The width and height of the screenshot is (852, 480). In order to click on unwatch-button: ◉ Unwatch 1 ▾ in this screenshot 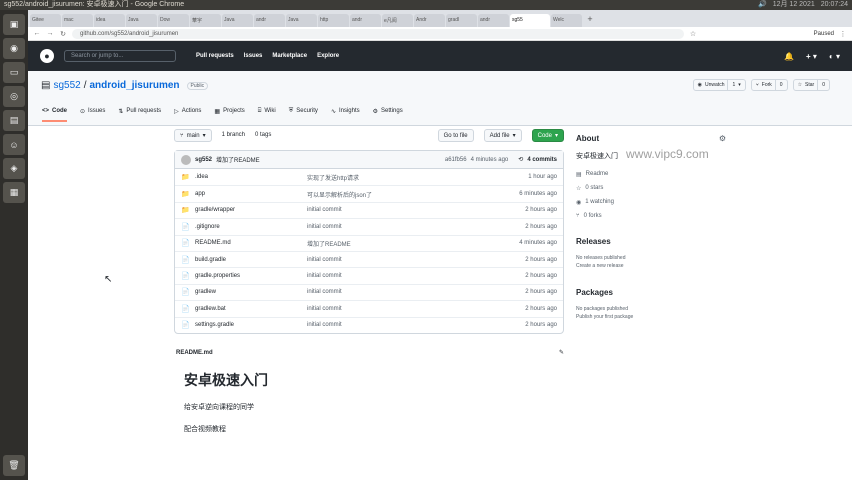, I will do `click(719, 85)`.